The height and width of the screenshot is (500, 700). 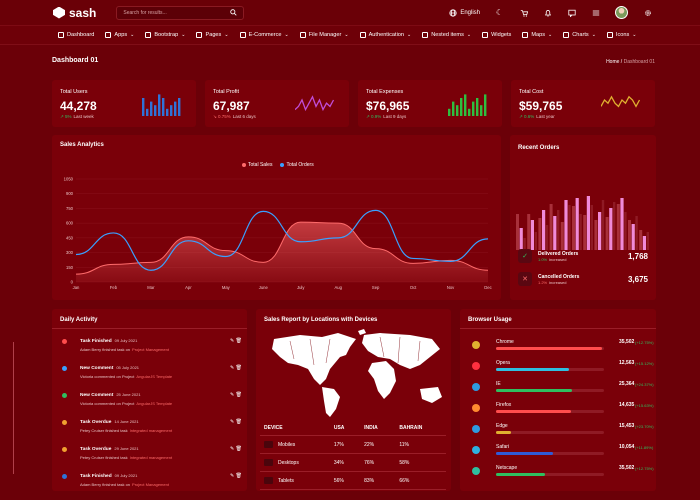 I want to click on bell-icon, so click(x=547, y=12).